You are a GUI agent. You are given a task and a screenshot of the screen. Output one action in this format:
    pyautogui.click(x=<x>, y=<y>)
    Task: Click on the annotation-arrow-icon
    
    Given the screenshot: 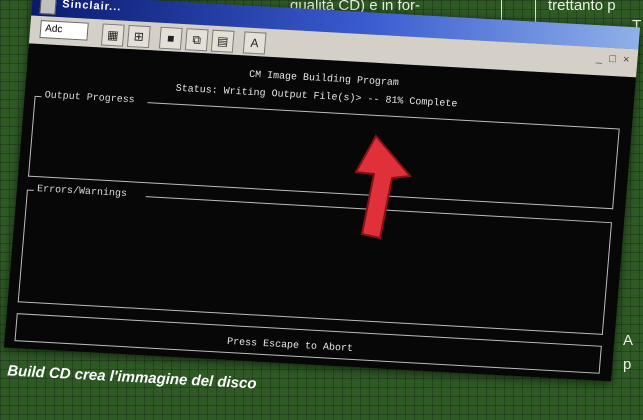 What is the action you would take?
    pyautogui.click(x=383, y=187)
    